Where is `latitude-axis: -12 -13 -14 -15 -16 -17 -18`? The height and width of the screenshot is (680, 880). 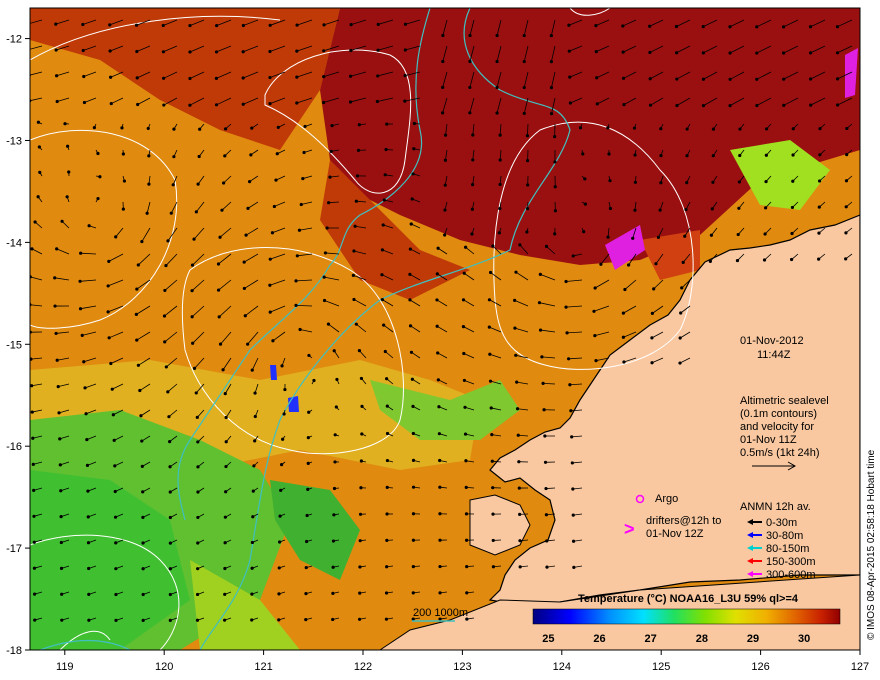 latitude-axis: -12 -13 -14 -15 -16 -17 -18 is located at coordinates (18, 345).